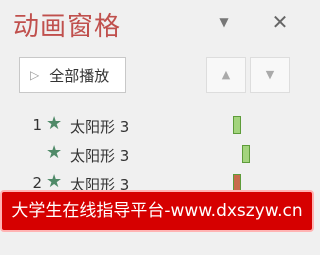 This screenshot has width=320, height=255. Describe the element at coordinates (37, 125) in the screenshot. I see `animation-number: 1` at that location.